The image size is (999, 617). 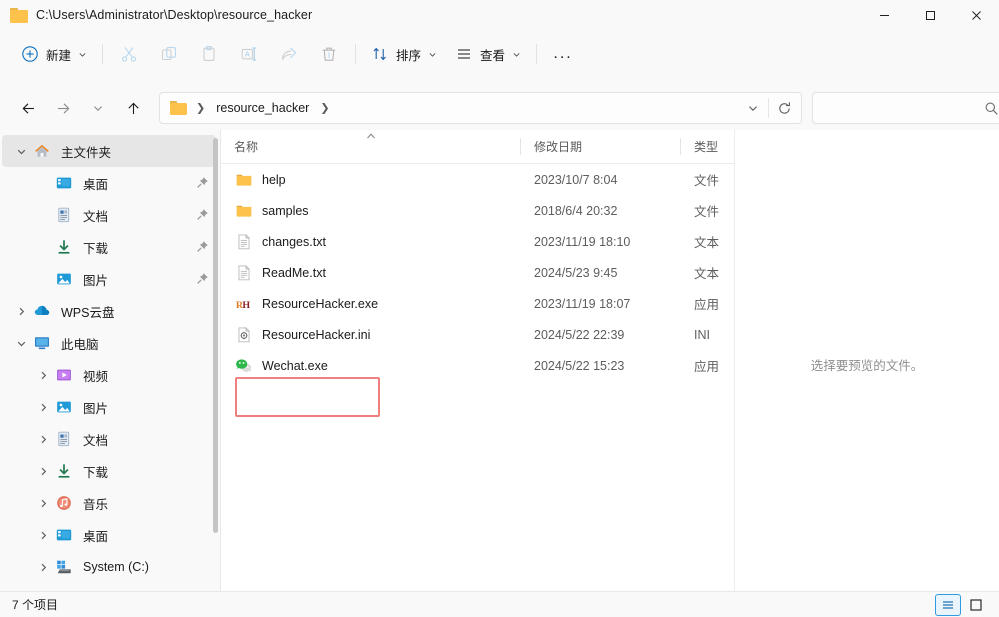 I want to click on rename-button: A, so click(x=249, y=54).